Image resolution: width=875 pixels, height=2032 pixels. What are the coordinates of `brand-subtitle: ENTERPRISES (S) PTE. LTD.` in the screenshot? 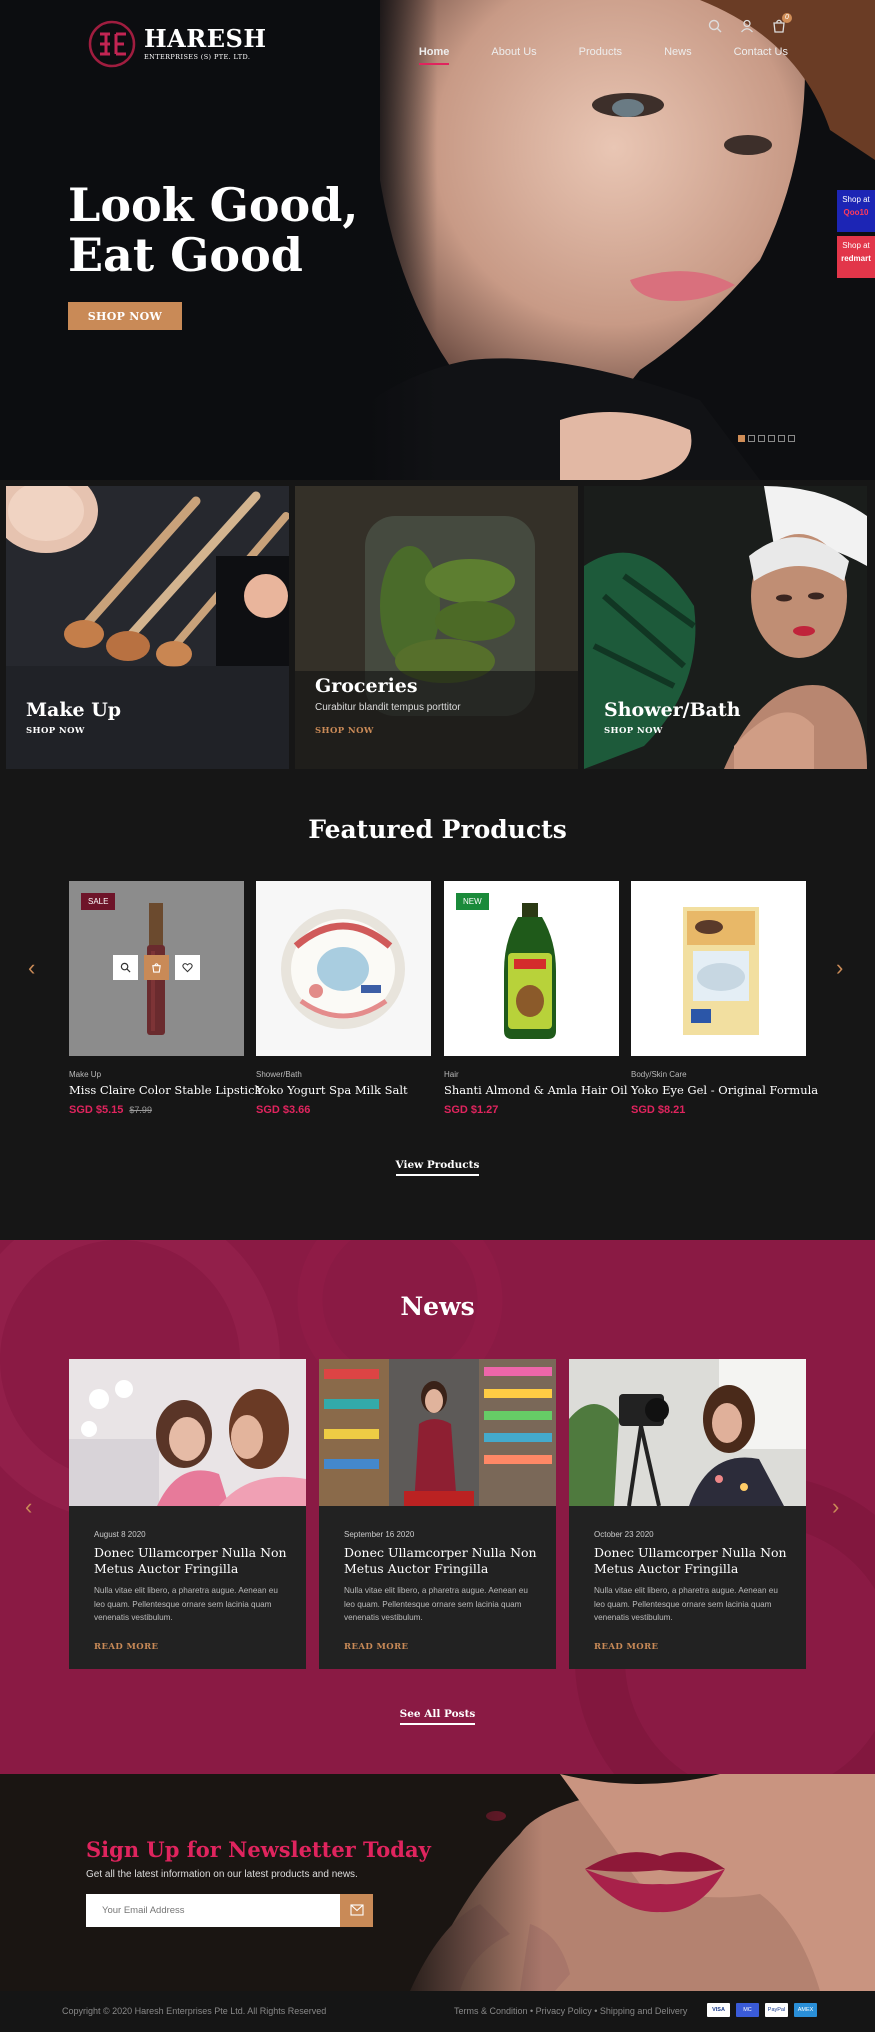 It's located at (197, 57).